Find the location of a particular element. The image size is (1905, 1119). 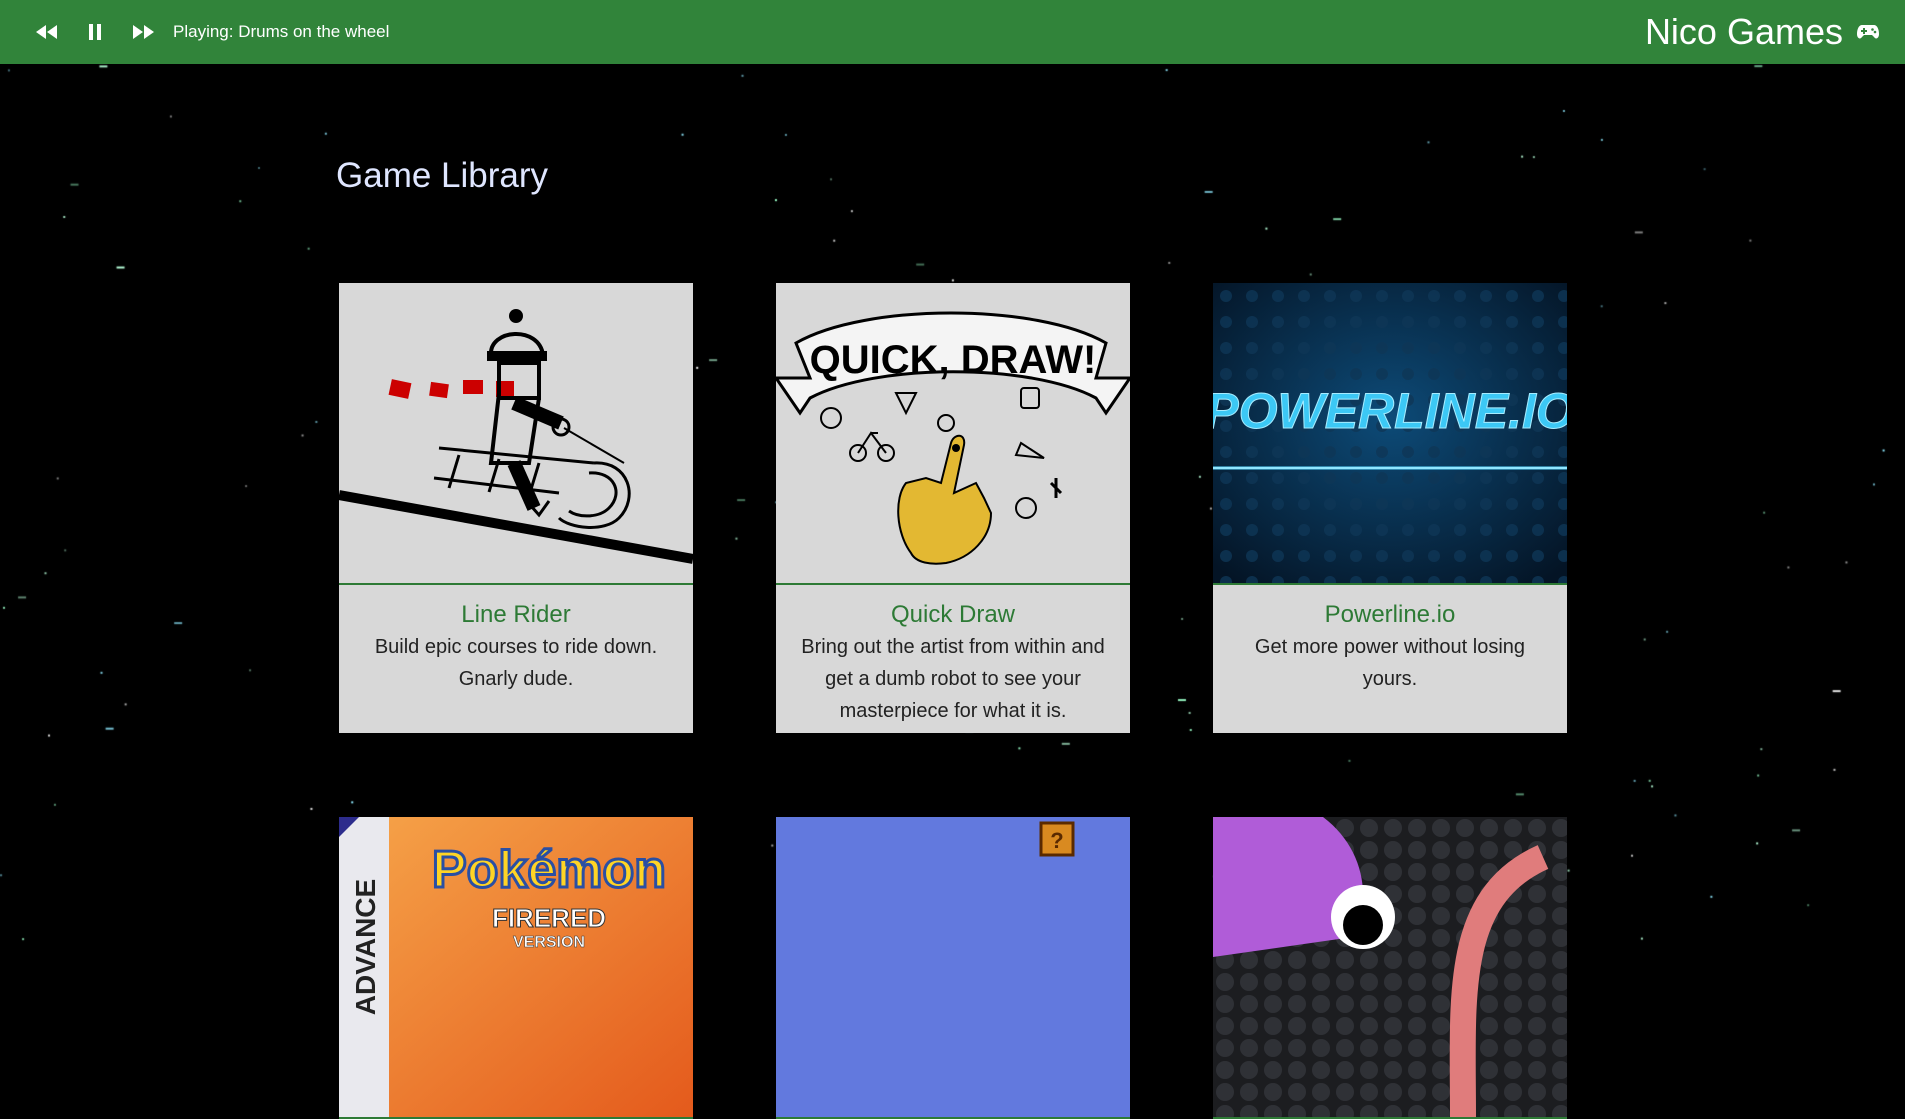

quick-draw-banner-text: QUICK, DRAW! is located at coordinates (953, 360).